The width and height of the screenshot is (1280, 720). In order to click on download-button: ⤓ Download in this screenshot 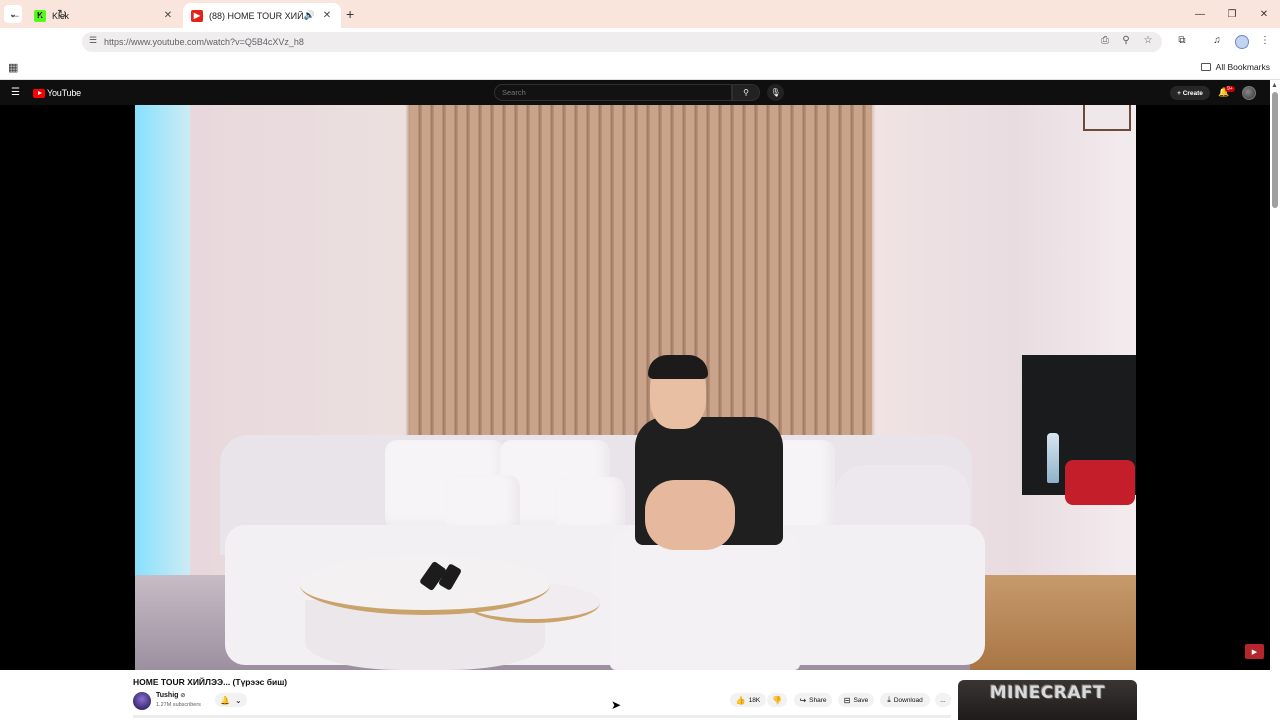, I will do `click(905, 700)`.